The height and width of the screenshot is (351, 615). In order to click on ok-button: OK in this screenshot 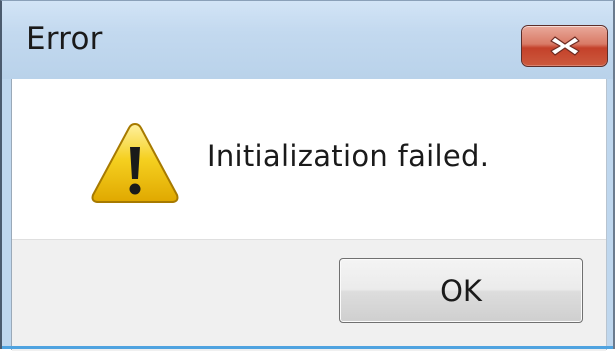, I will do `click(461, 290)`.